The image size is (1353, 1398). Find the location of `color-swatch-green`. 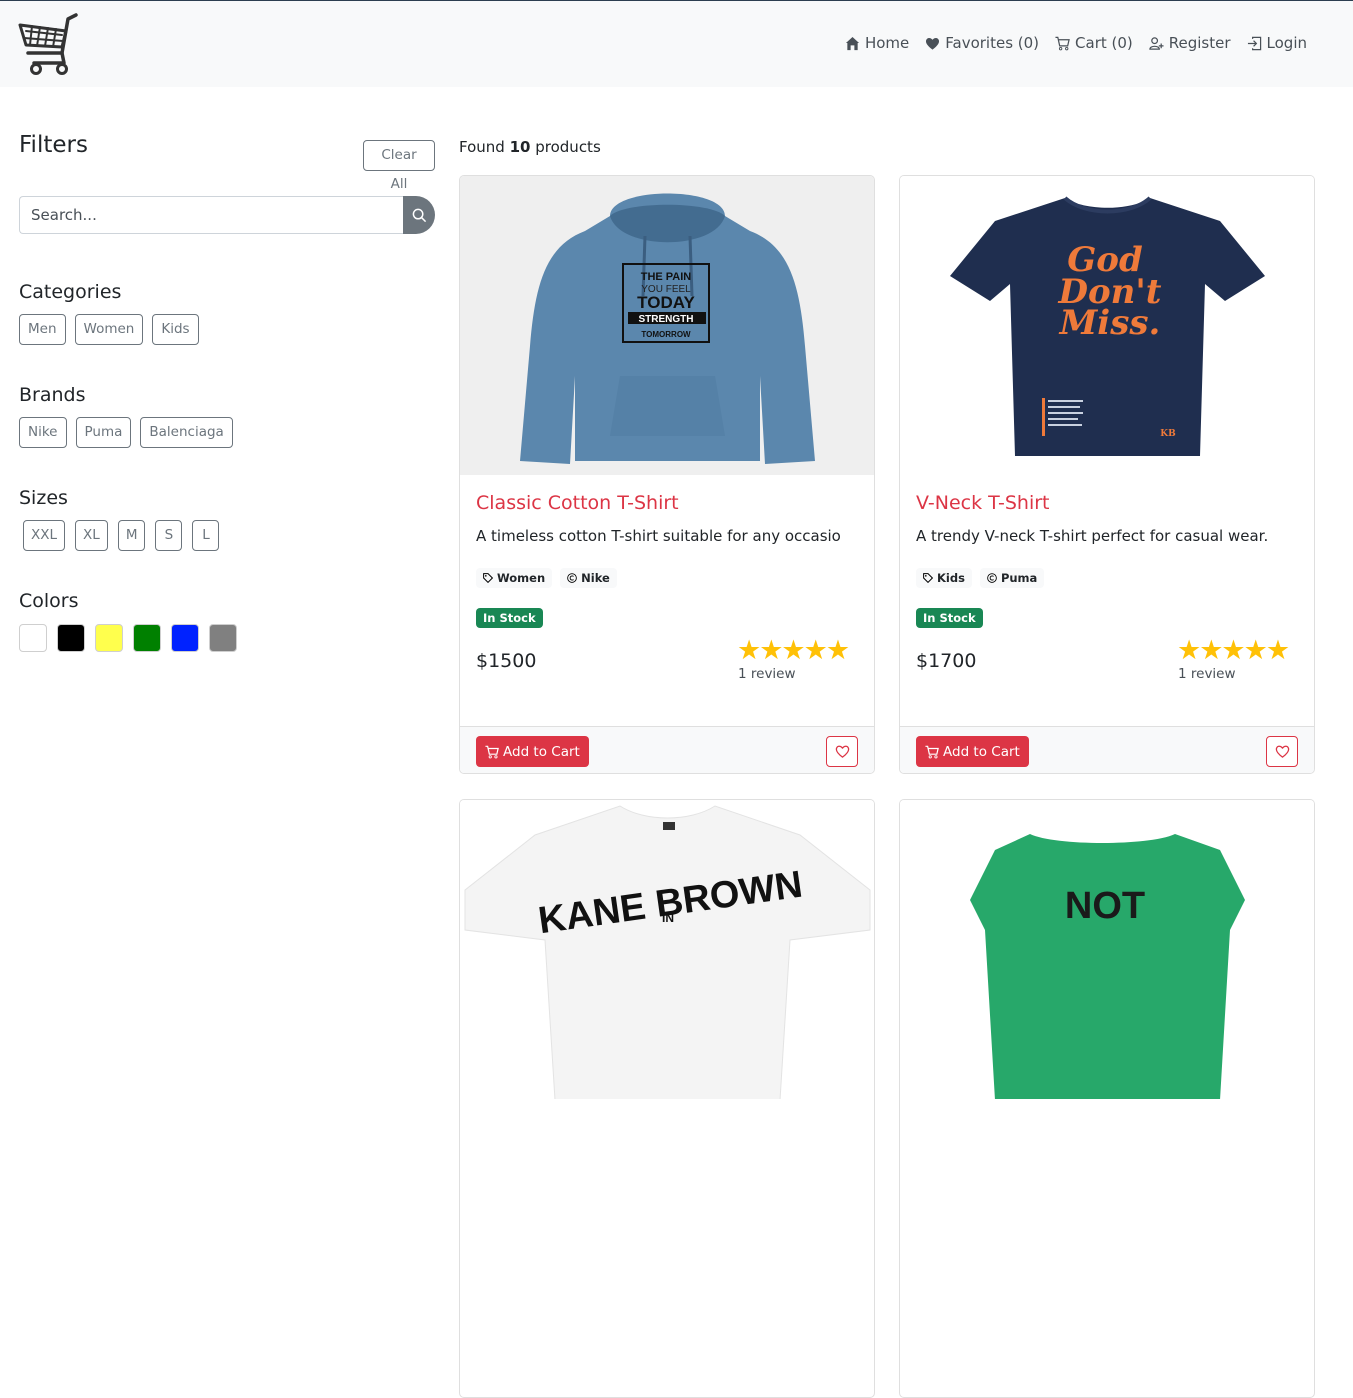

color-swatch-green is located at coordinates (147, 638).